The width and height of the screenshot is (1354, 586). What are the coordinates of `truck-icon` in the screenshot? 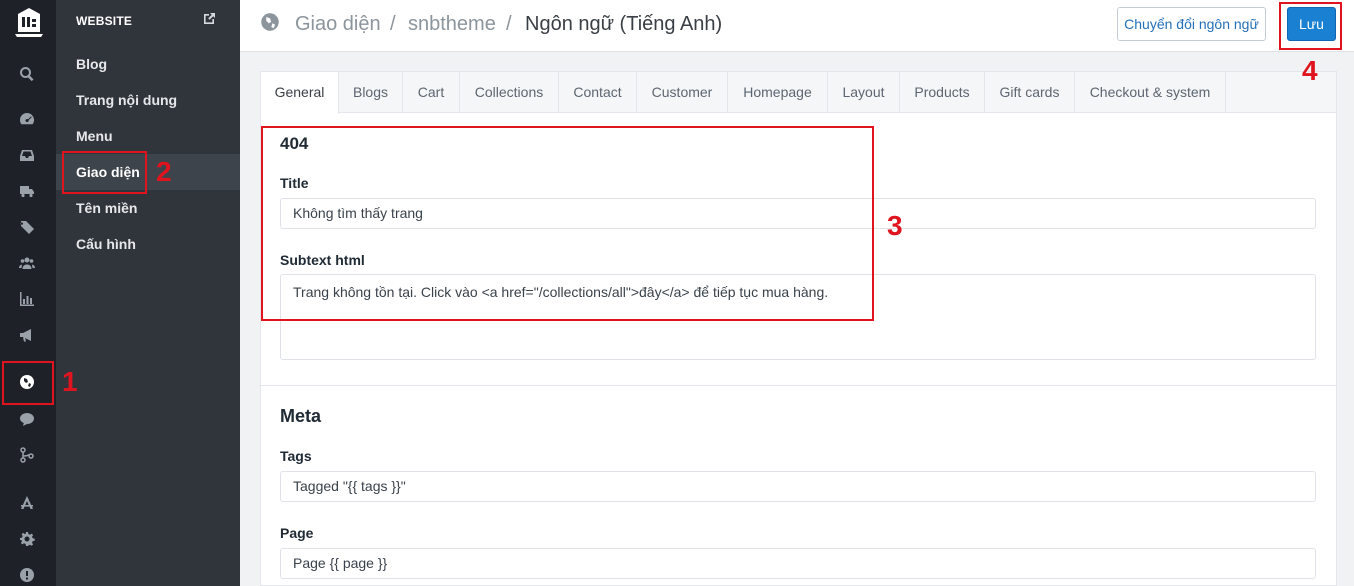 It's located at (27, 191).